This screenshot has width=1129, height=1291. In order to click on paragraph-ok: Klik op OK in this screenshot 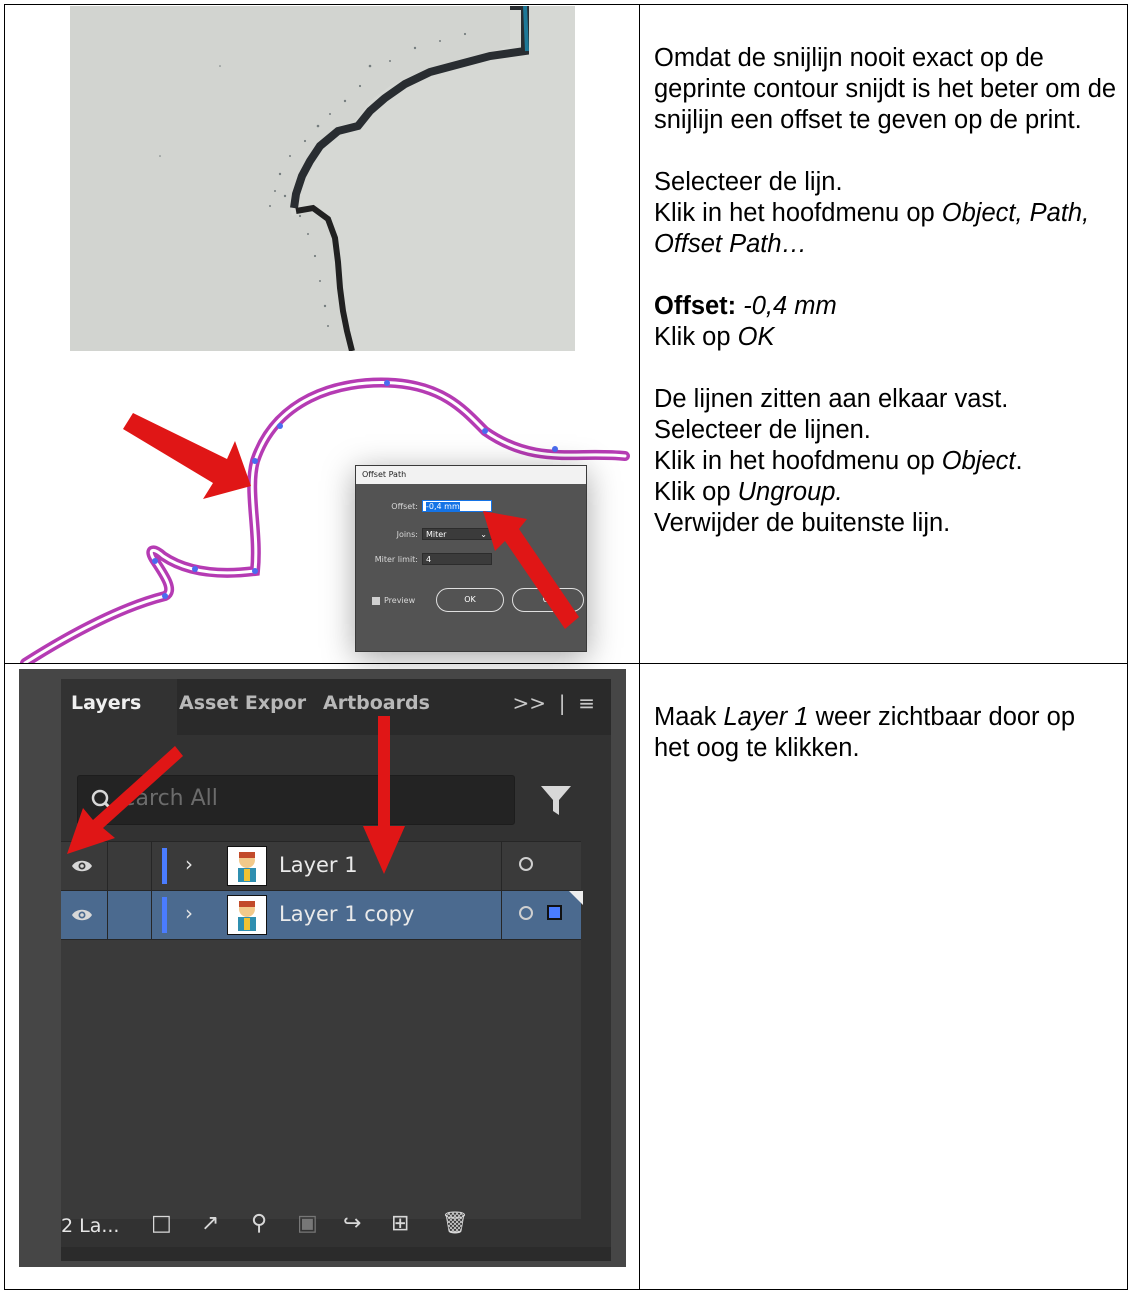, I will do `click(714, 337)`.